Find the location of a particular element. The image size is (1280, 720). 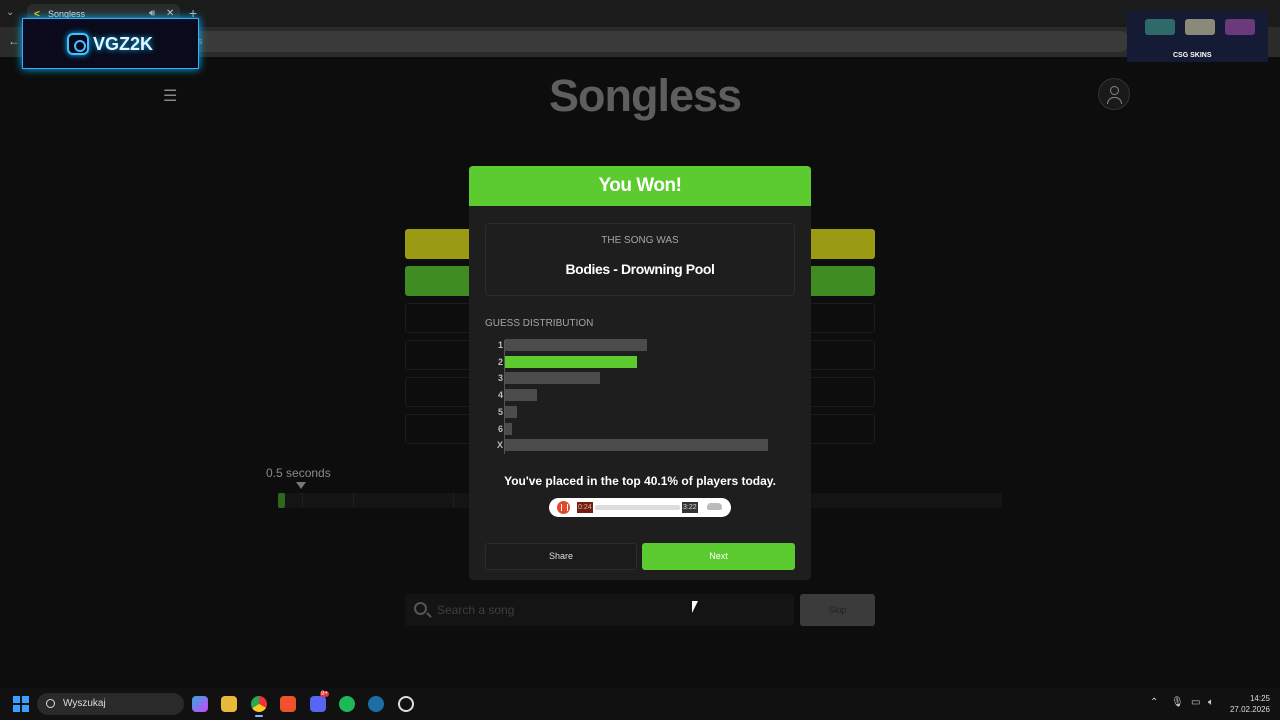

windows-taskbar: Wyszukaj 9+ ⌃ 🎙︎ ▭ 🔈︎ 14:25 27.02.2026 is located at coordinates (640, 704).